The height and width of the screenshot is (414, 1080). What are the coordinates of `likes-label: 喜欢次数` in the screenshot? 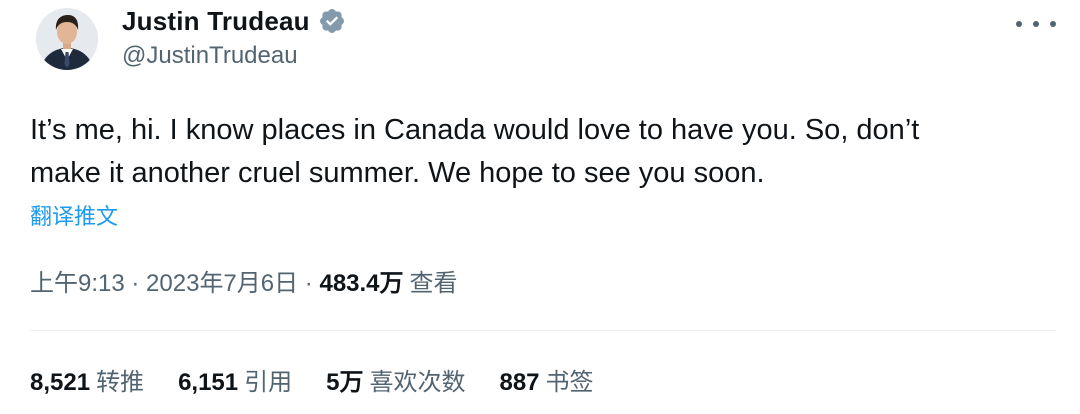 It's located at (417, 382).